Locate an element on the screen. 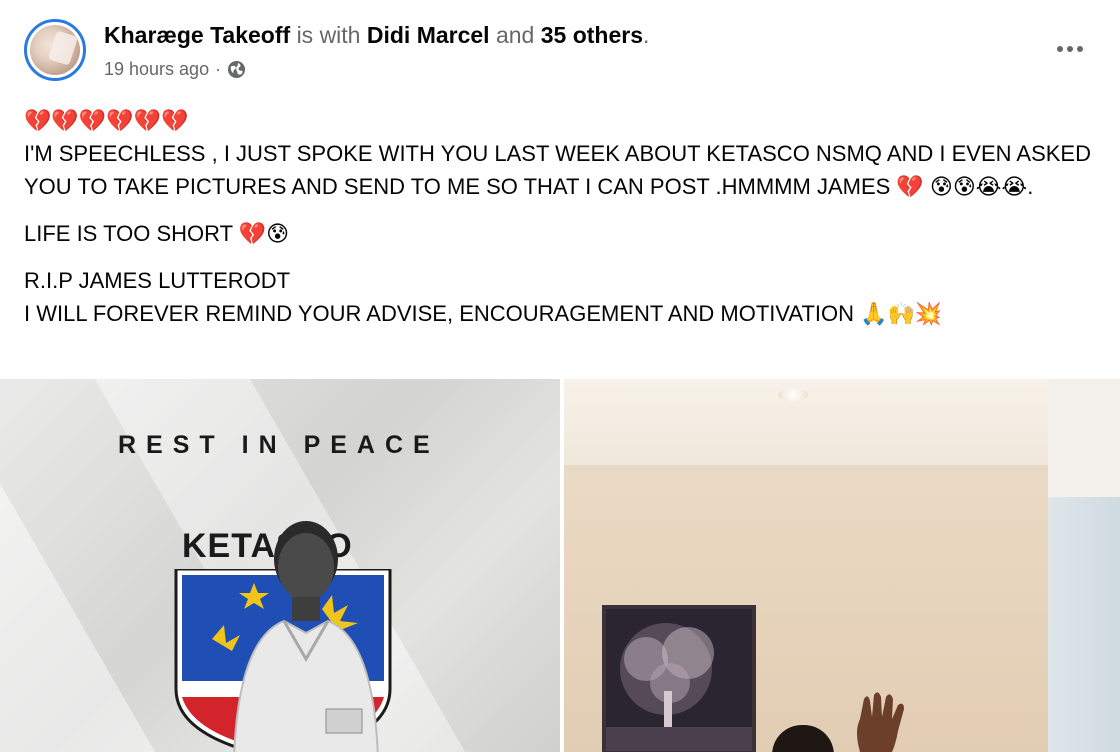 This screenshot has height=752, width=1120. author-name-link: Kharæge Takeoff is located at coordinates (197, 35).